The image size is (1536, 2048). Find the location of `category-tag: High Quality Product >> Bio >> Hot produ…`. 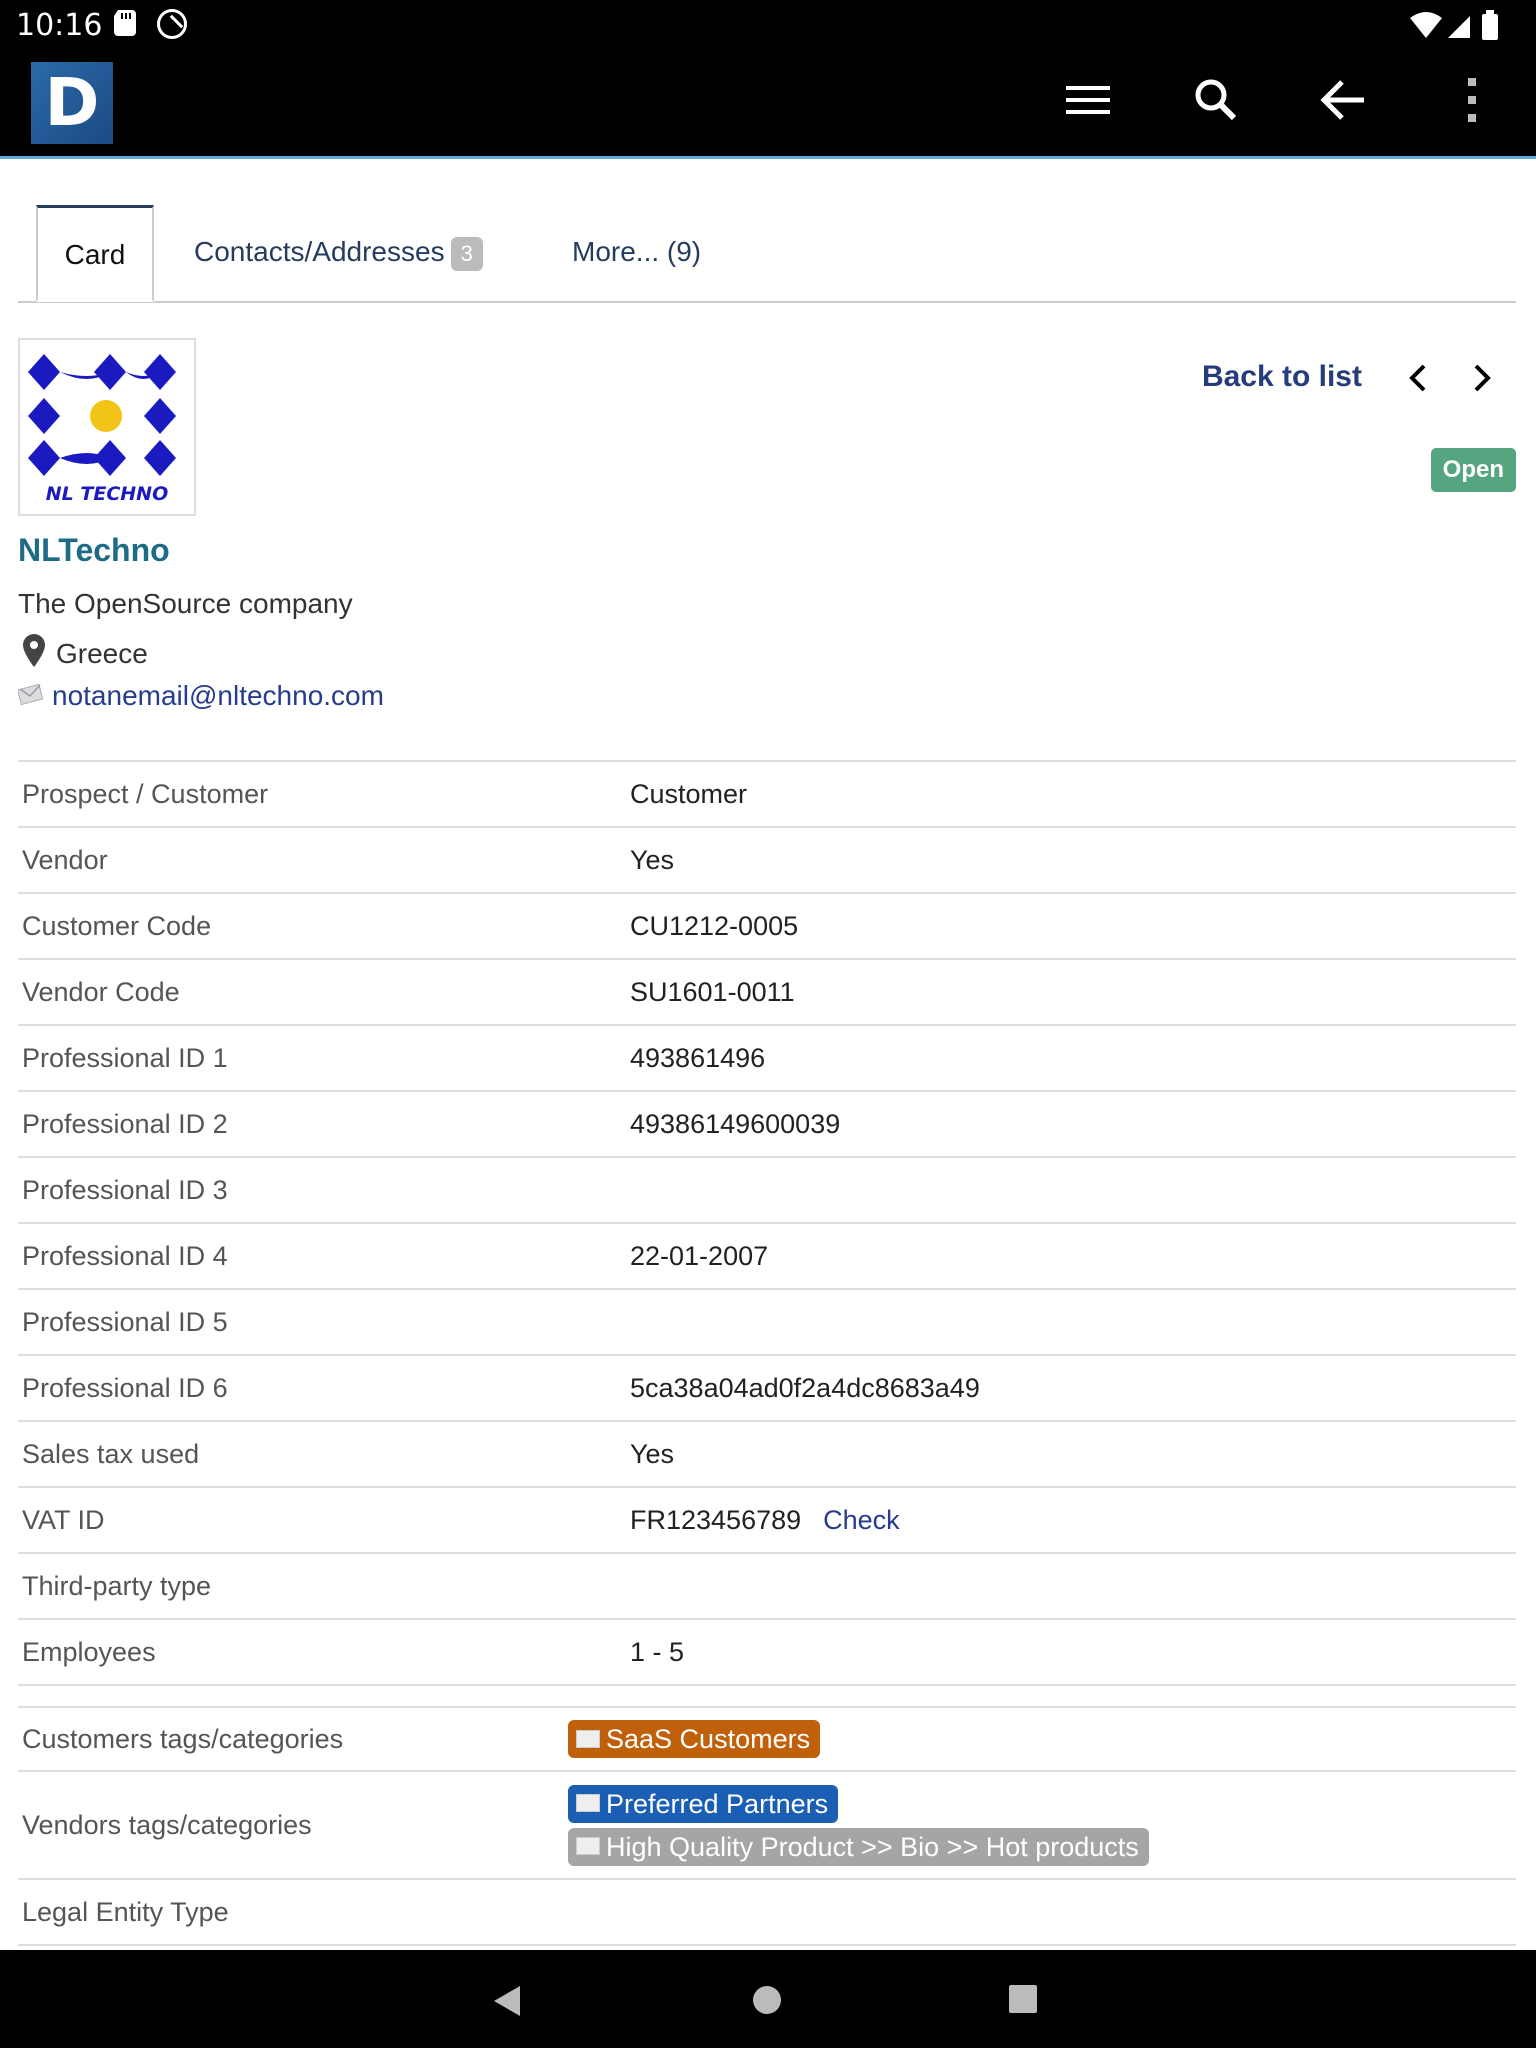

category-tag: High Quality Product >> Bio >> Hot produ… is located at coordinates (858, 1846).